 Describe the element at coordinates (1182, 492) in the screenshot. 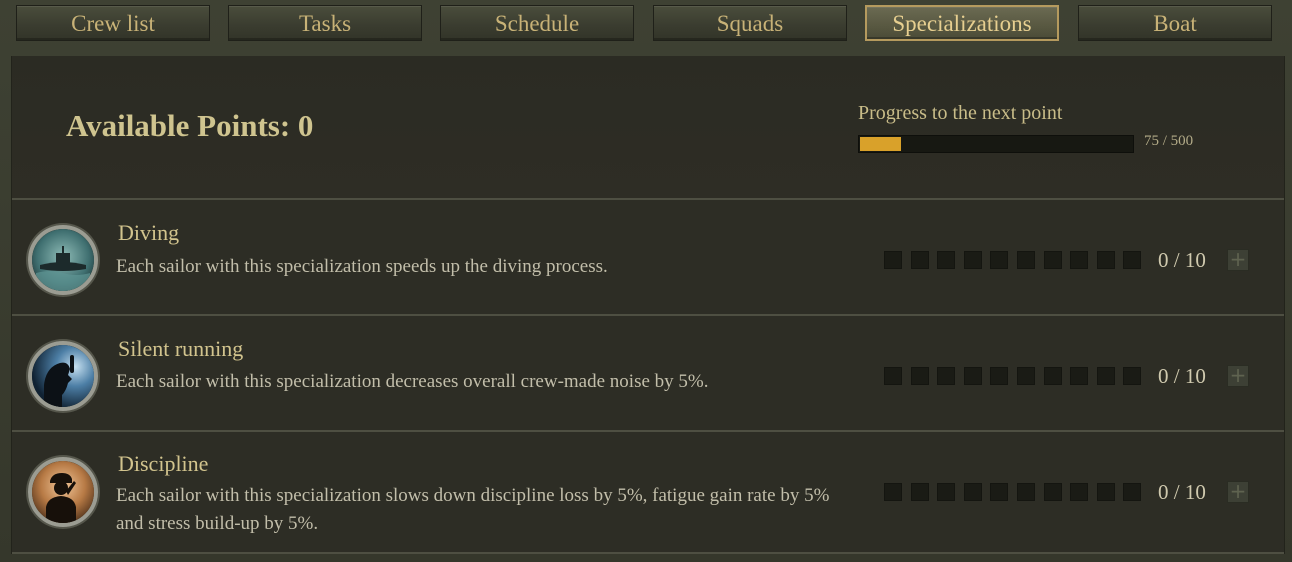

I see `spec-count-discipline: 0 / 10` at that location.